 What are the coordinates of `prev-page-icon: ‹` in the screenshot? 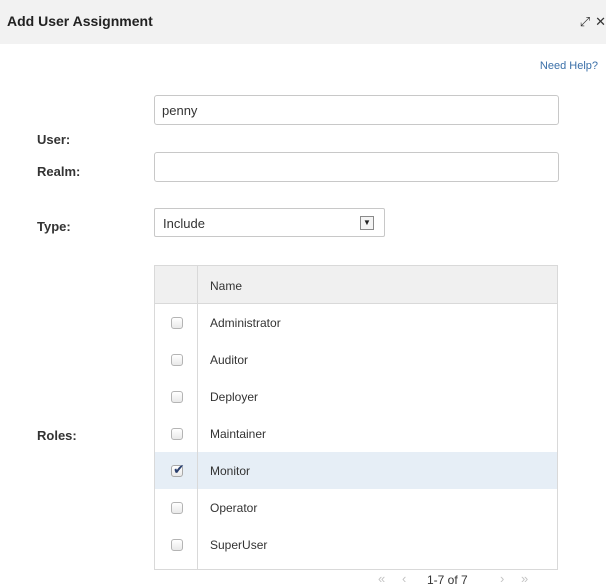 It's located at (404, 578).